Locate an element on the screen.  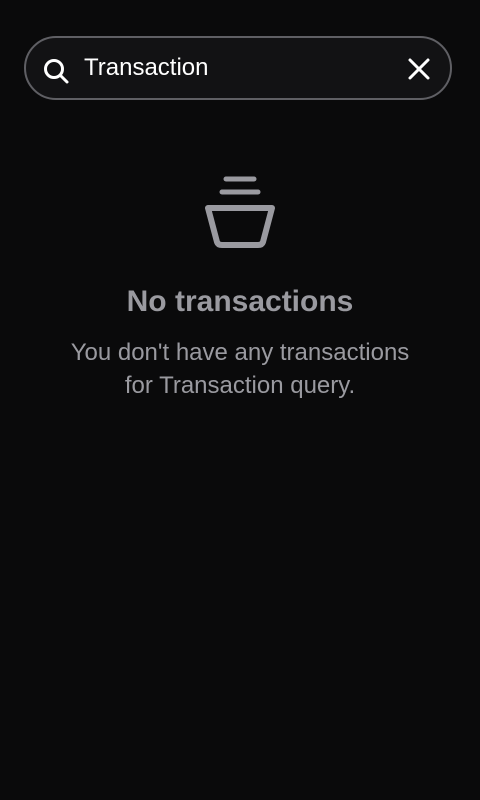
search-bar is located at coordinates (238, 68).